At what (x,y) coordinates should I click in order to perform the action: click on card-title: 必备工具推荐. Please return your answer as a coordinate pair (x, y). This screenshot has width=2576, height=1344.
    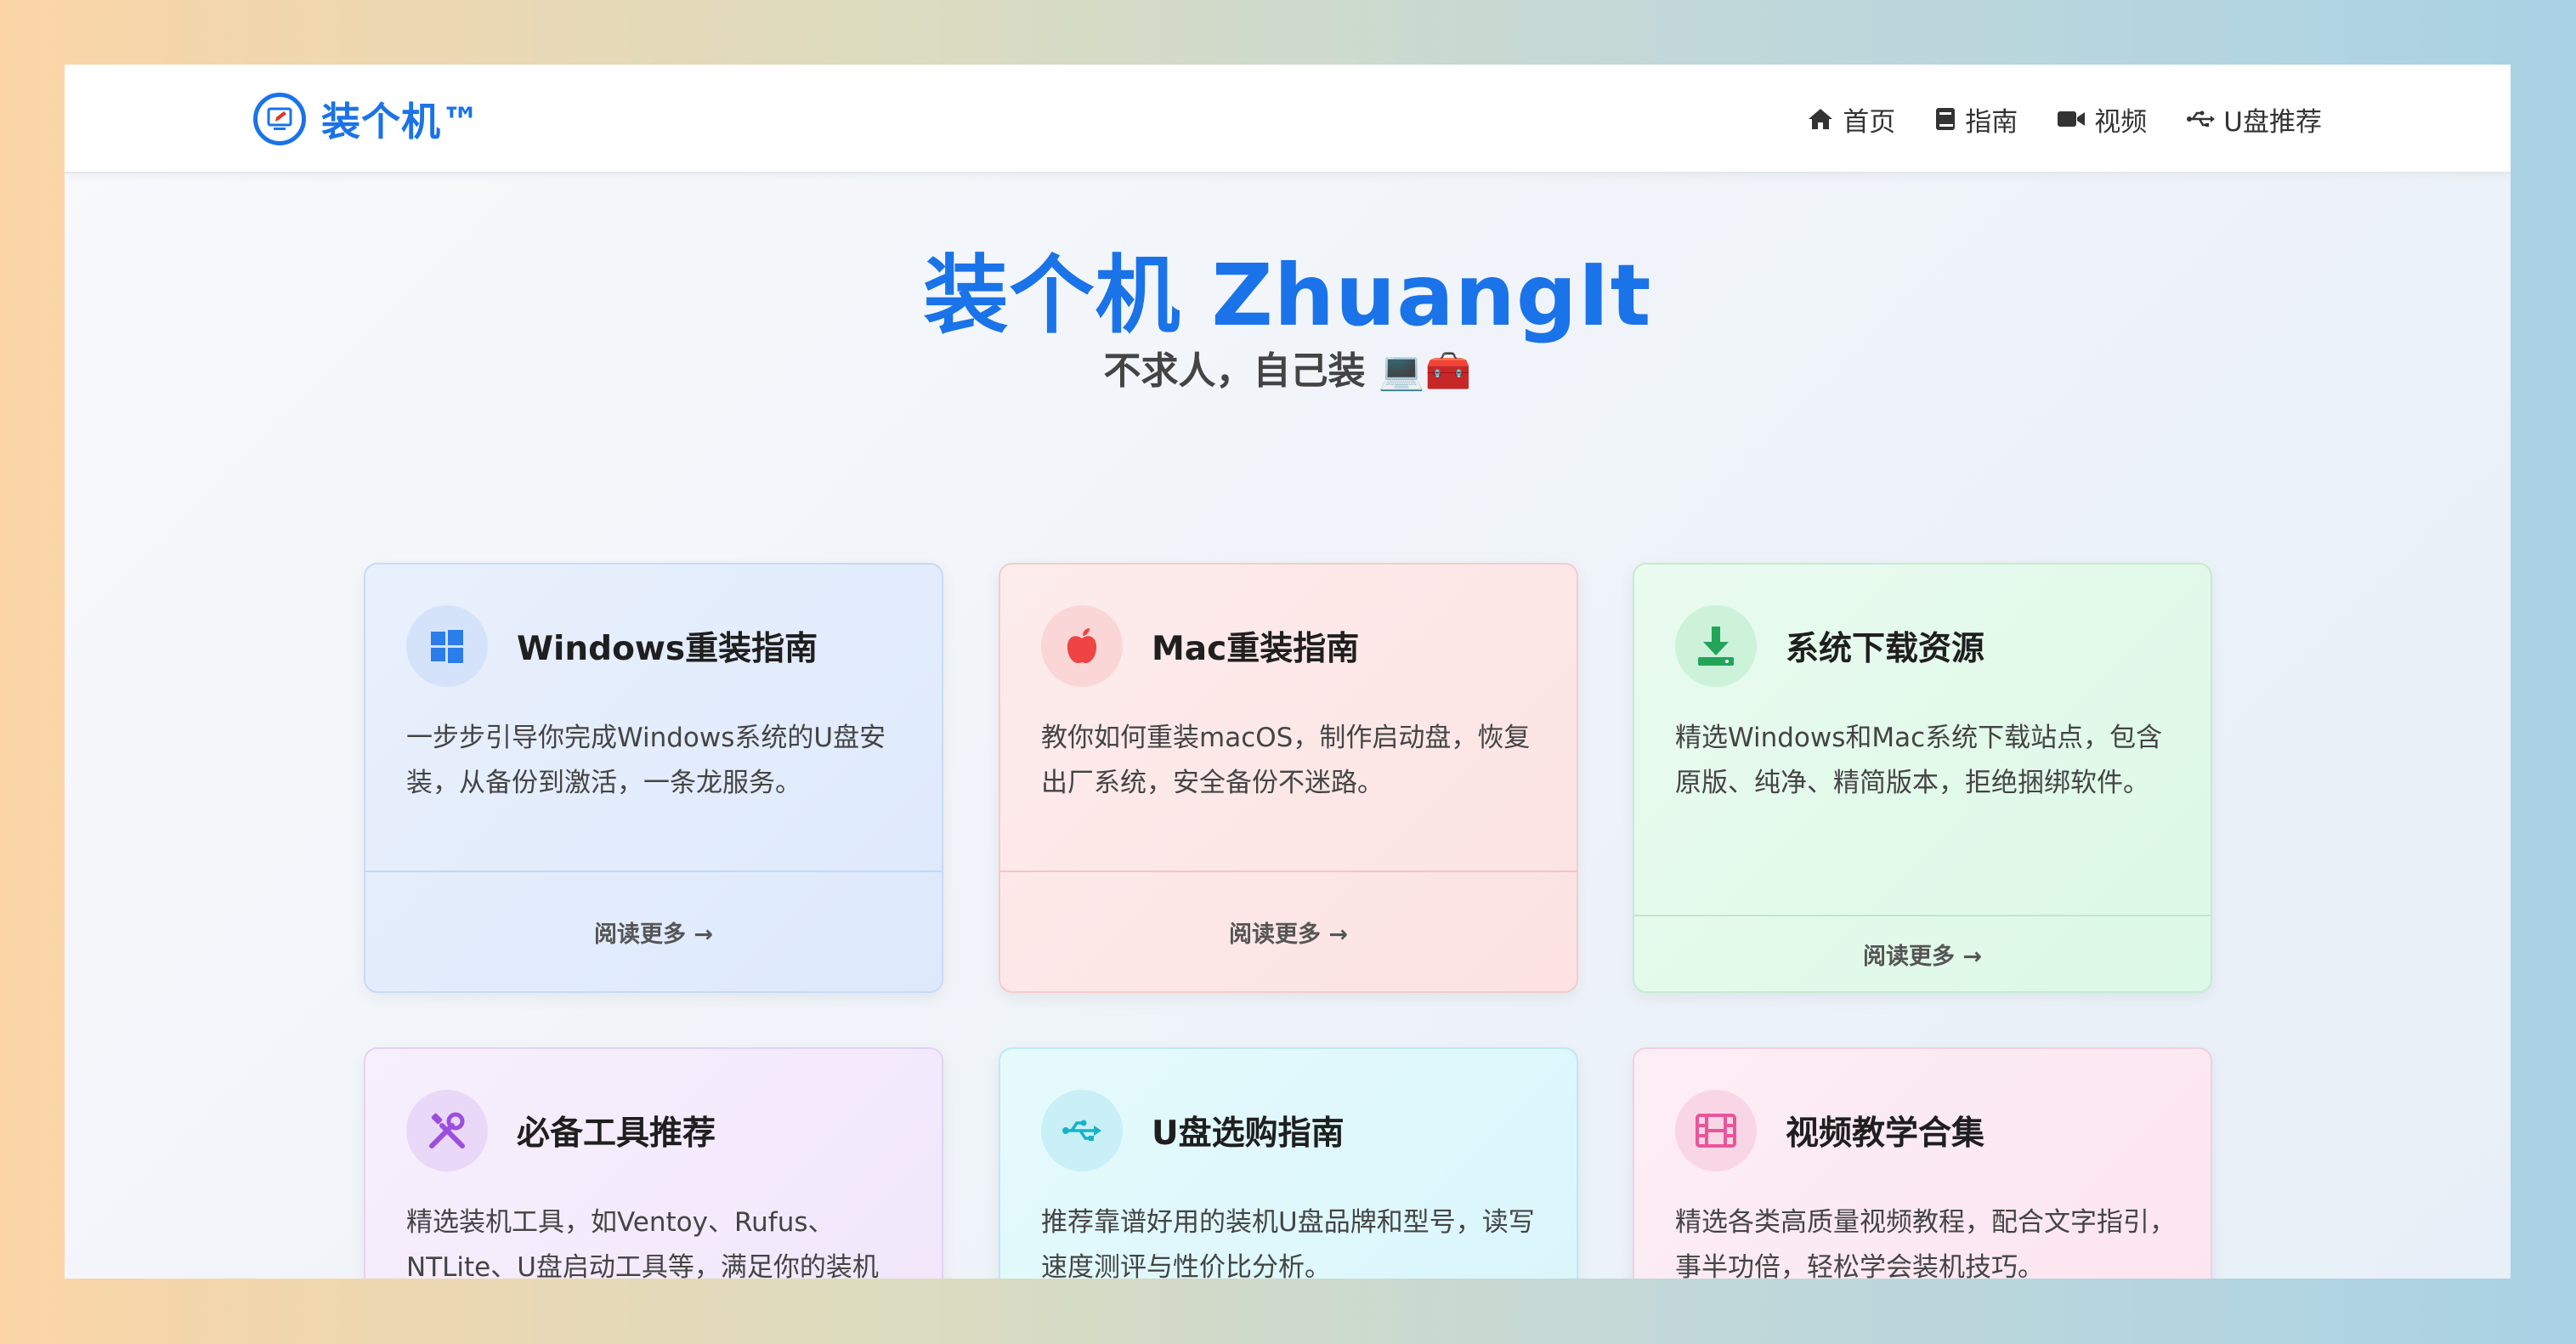
    Looking at the image, I should click on (616, 1133).